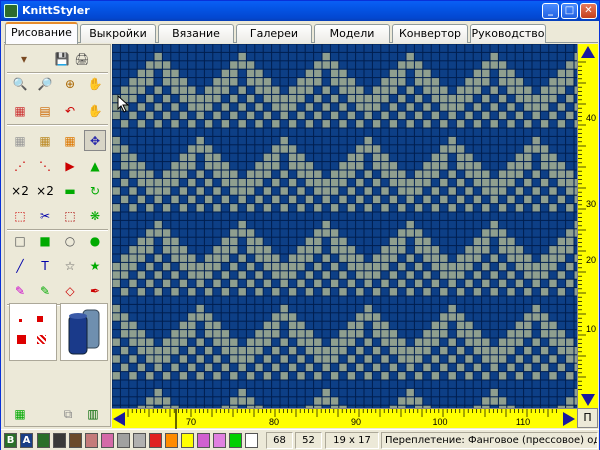  I want to click on symmetry-2-icon: ⋱, so click(45, 165).